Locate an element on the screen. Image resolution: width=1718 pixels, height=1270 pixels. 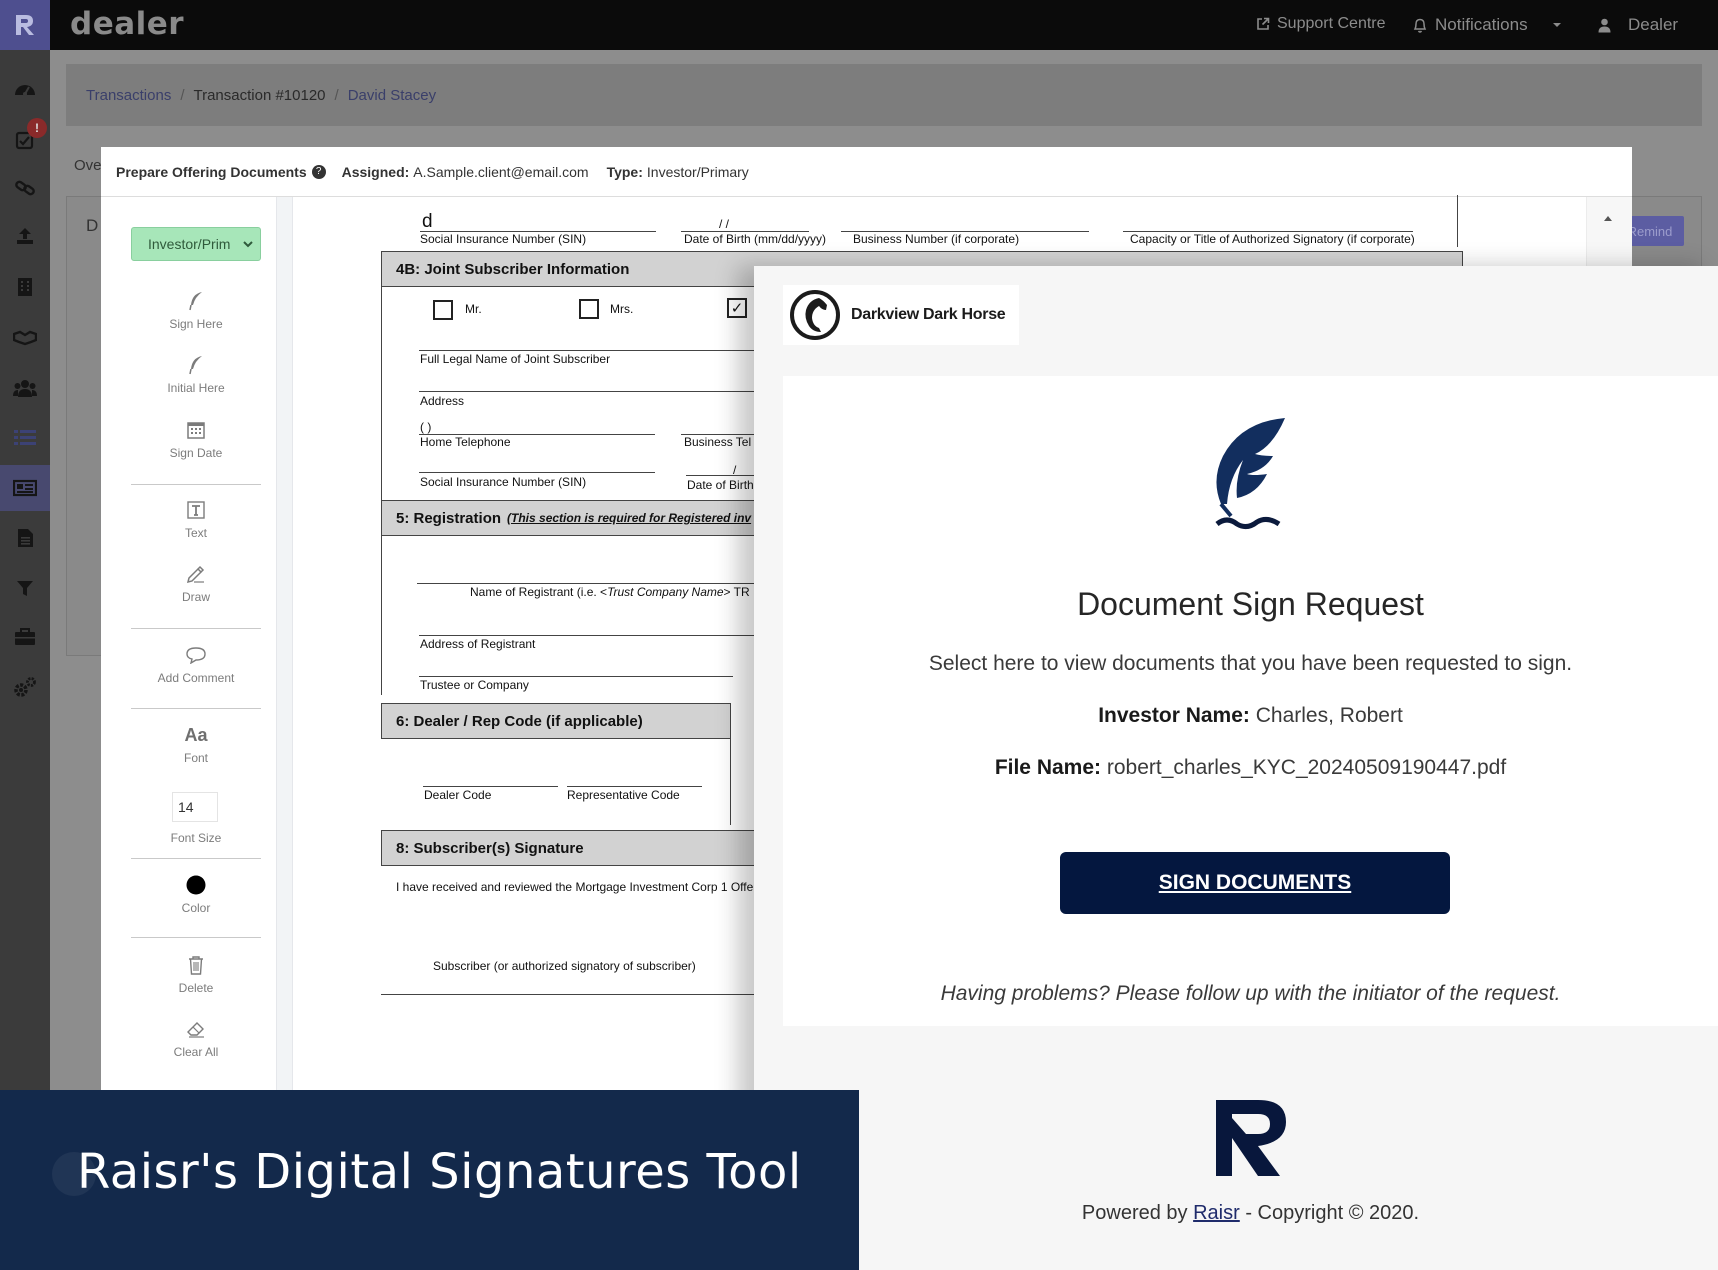
top-business-number-label: Business Number (if corporate) is located at coordinates (936, 239).